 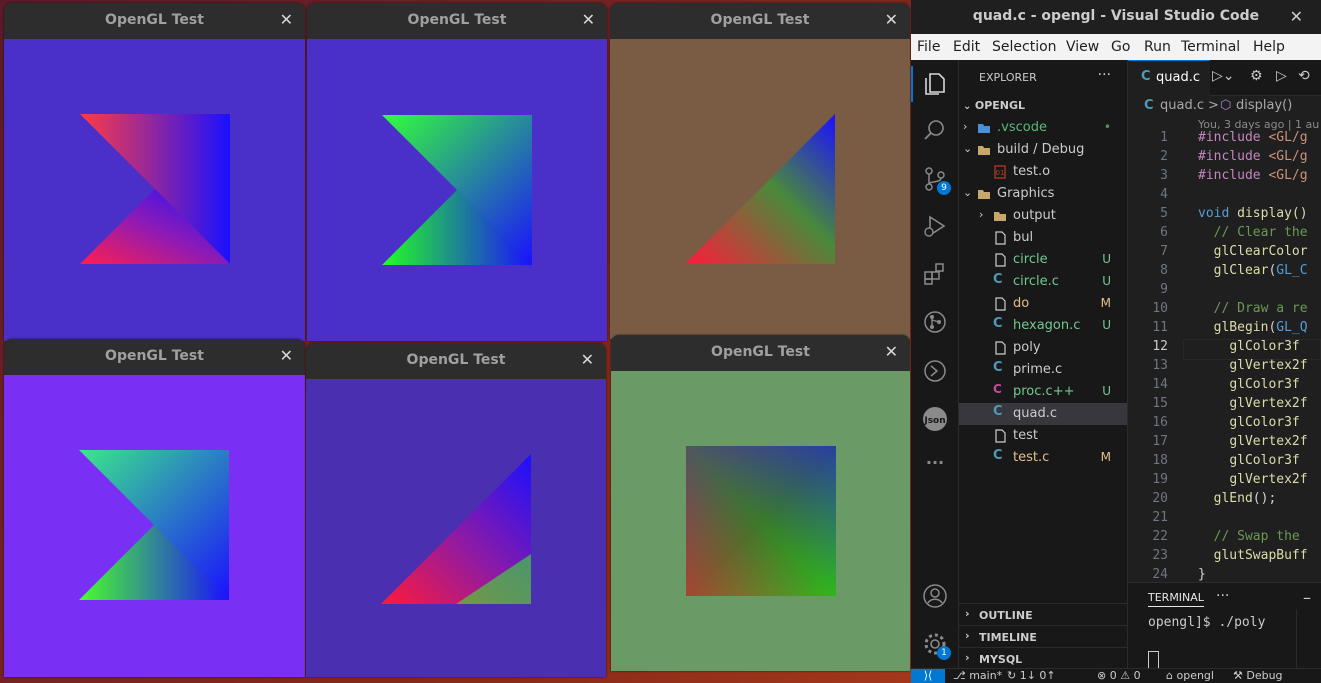 What do you see at coordinates (456, 510) in the screenshot?
I see `opengl-window-5: OpenGL Test ✕` at bounding box center [456, 510].